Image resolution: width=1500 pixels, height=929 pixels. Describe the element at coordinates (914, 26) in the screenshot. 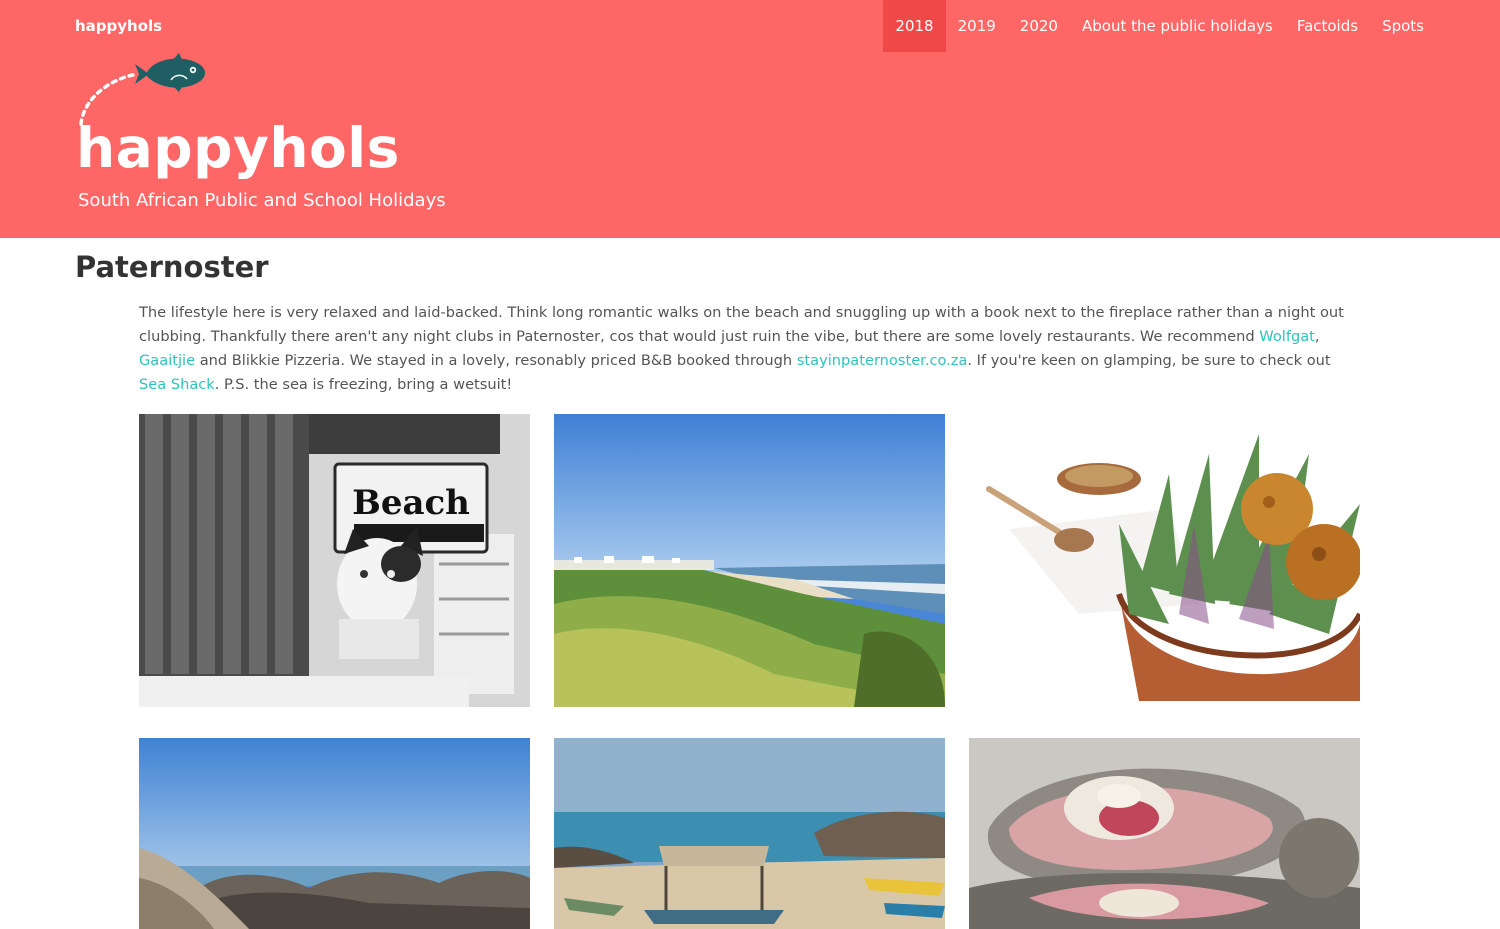

I see `nav-item-2018: 2018` at that location.